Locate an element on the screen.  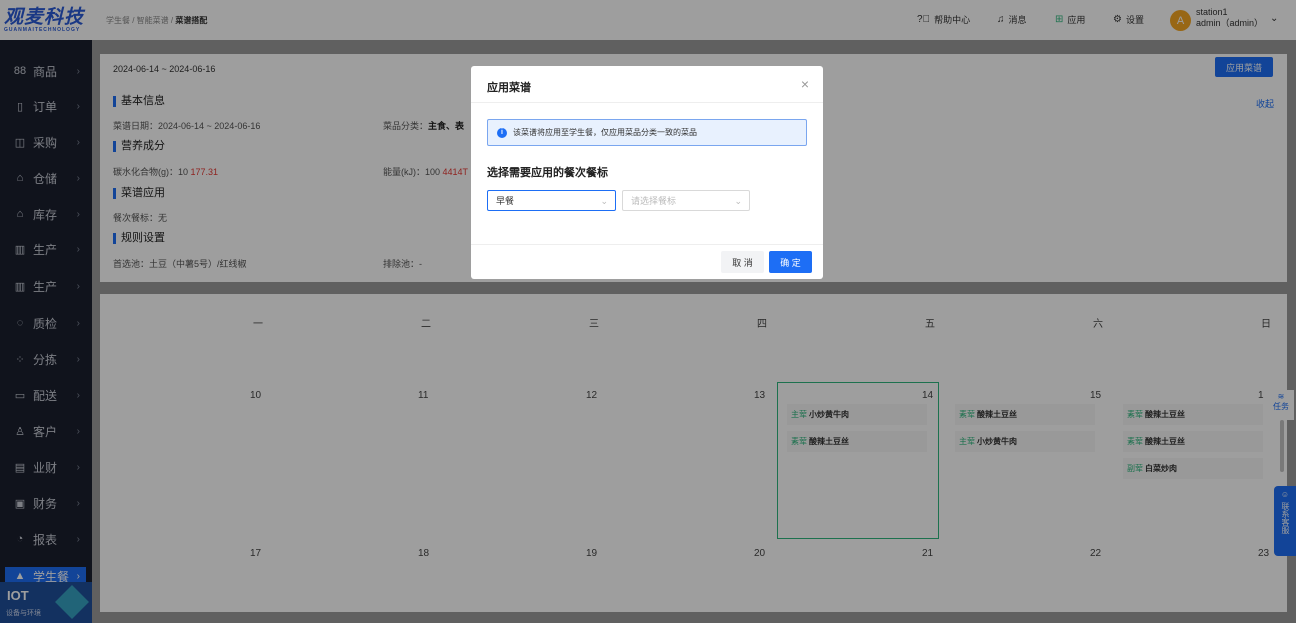
info-alert: i 该菜谱将应用至学生餐，仅应用菜品分类一致的菜品 is located at coordinates (647, 132).